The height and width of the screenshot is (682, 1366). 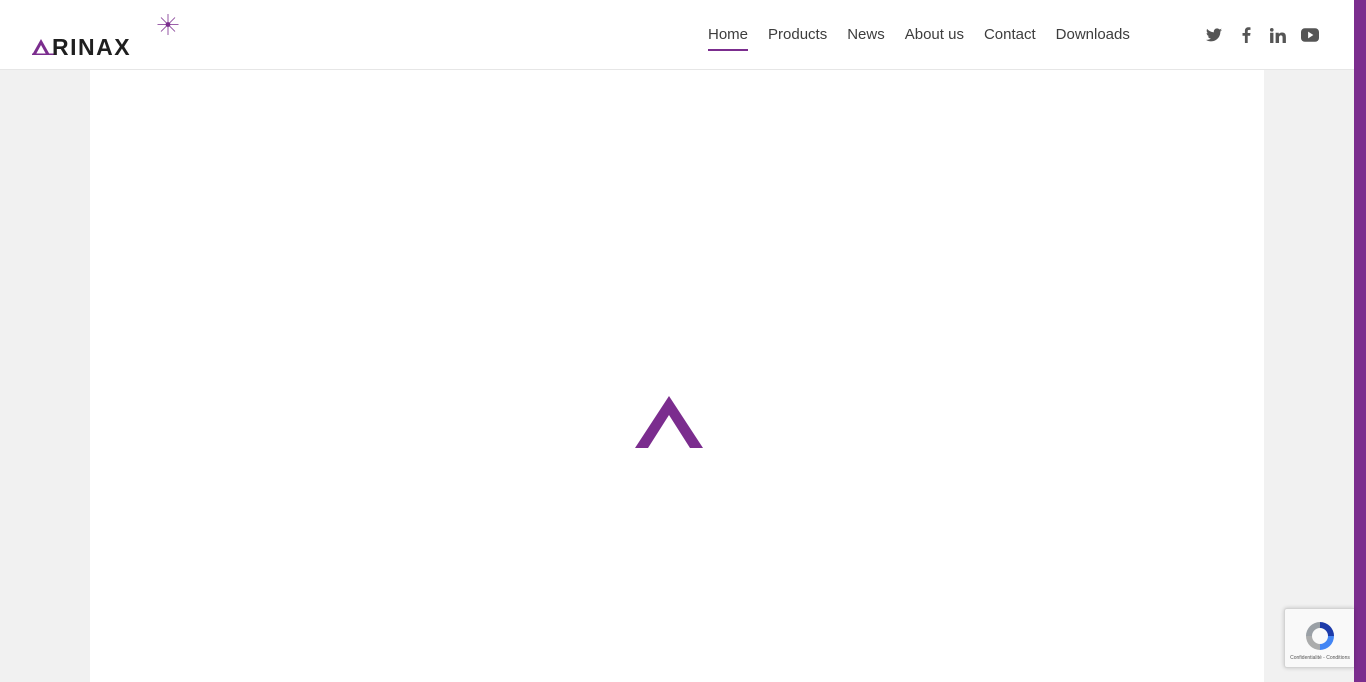 What do you see at coordinates (1360, 341) in the screenshot?
I see `side-accent-bar` at bounding box center [1360, 341].